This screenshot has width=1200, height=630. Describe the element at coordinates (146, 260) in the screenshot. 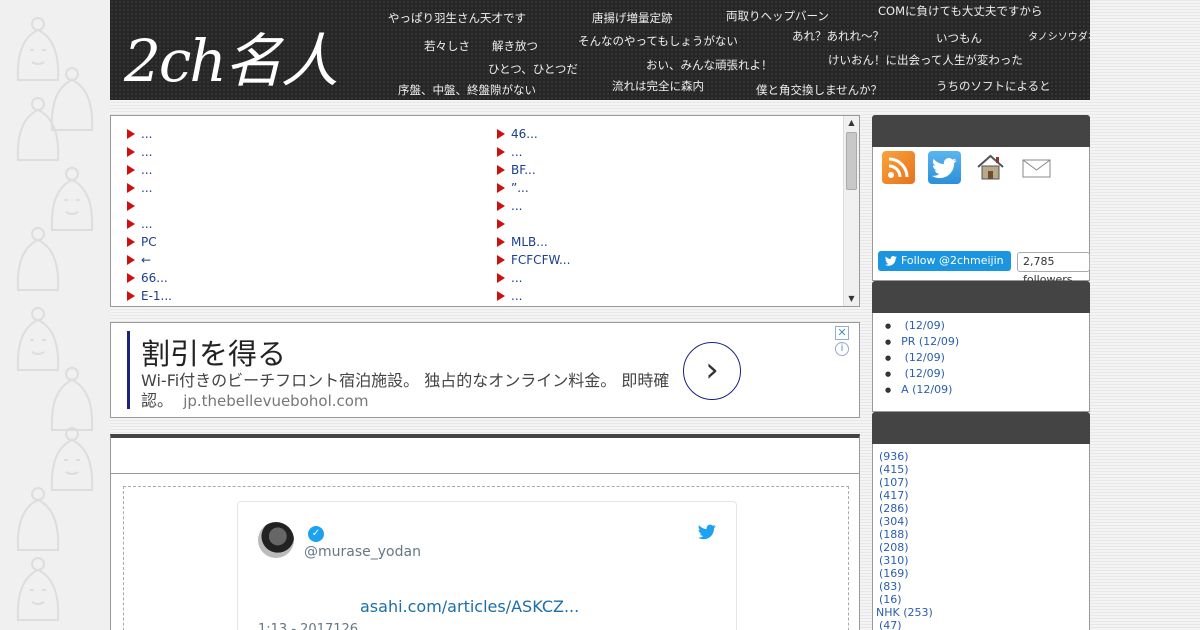

I see `thread-link: ←` at that location.